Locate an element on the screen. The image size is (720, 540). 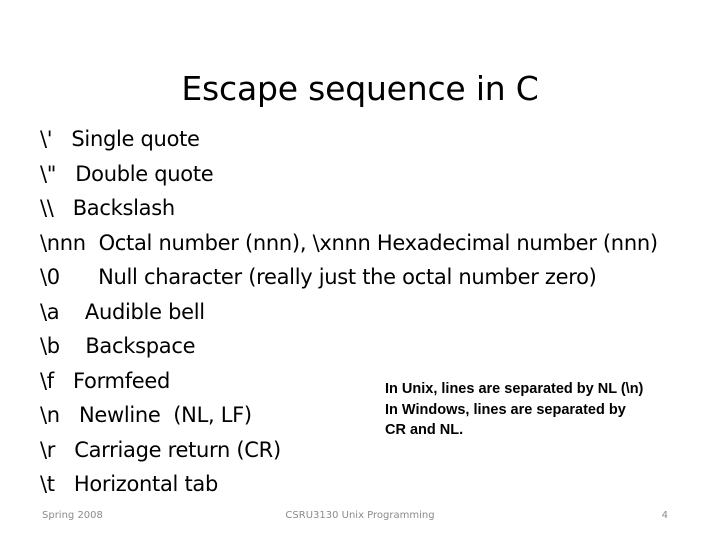
page-title: Escape sequence in C is located at coordinates (360, 89).